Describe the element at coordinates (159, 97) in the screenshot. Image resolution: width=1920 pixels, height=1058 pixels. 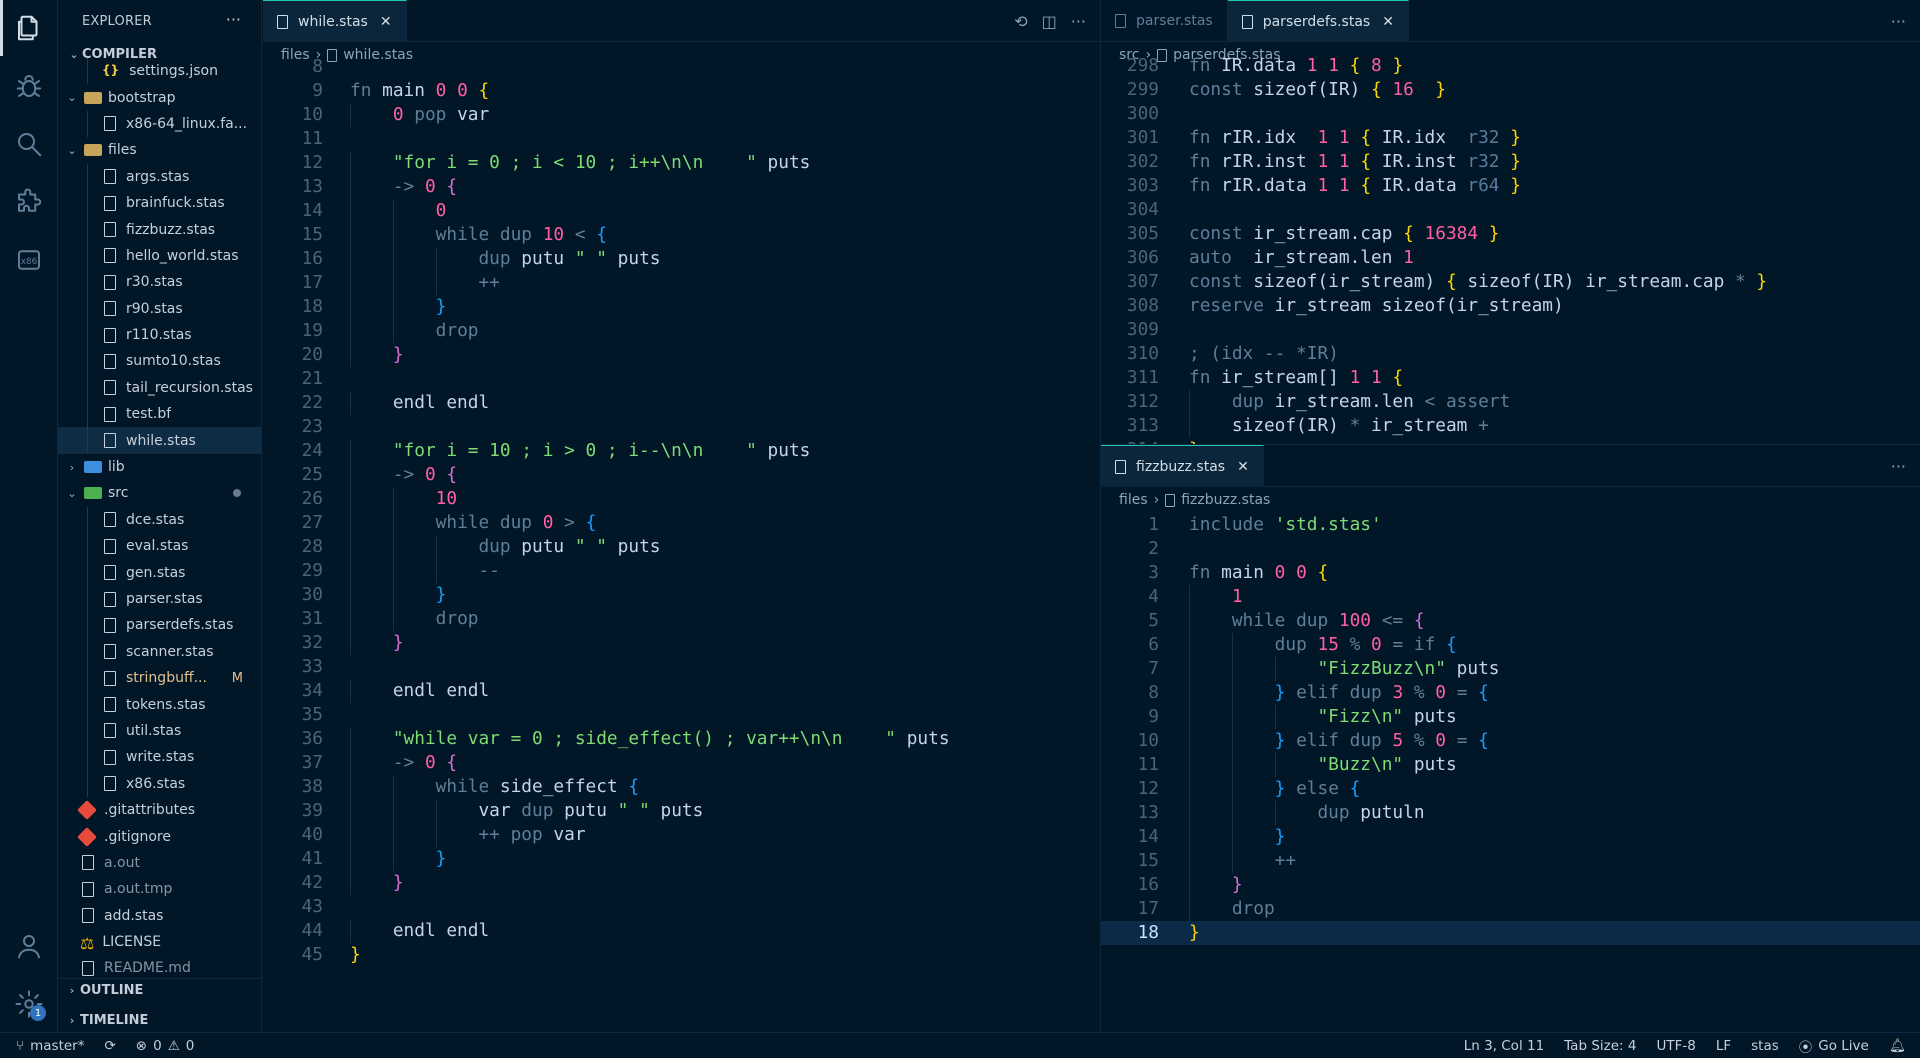
I see `tree-folder: ⌄ bootstrap` at that location.